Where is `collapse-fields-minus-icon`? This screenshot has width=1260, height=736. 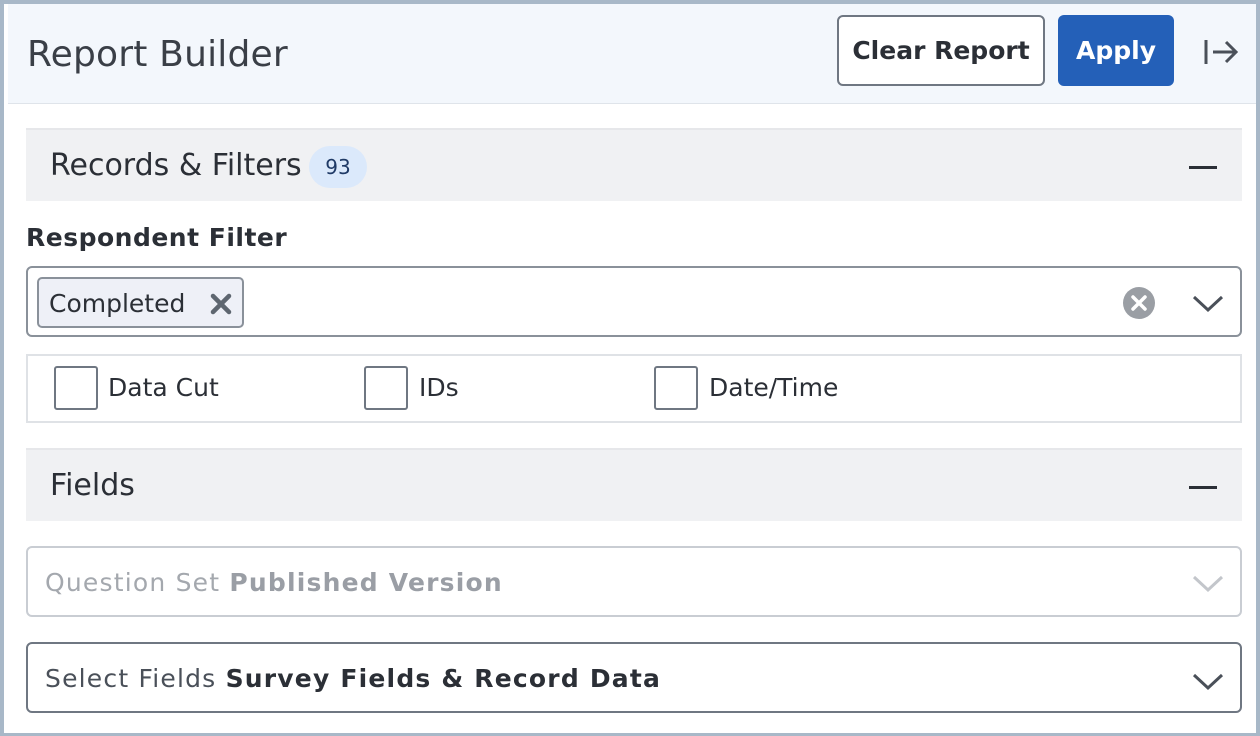 collapse-fields-minus-icon is located at coordinates (1203, 487).